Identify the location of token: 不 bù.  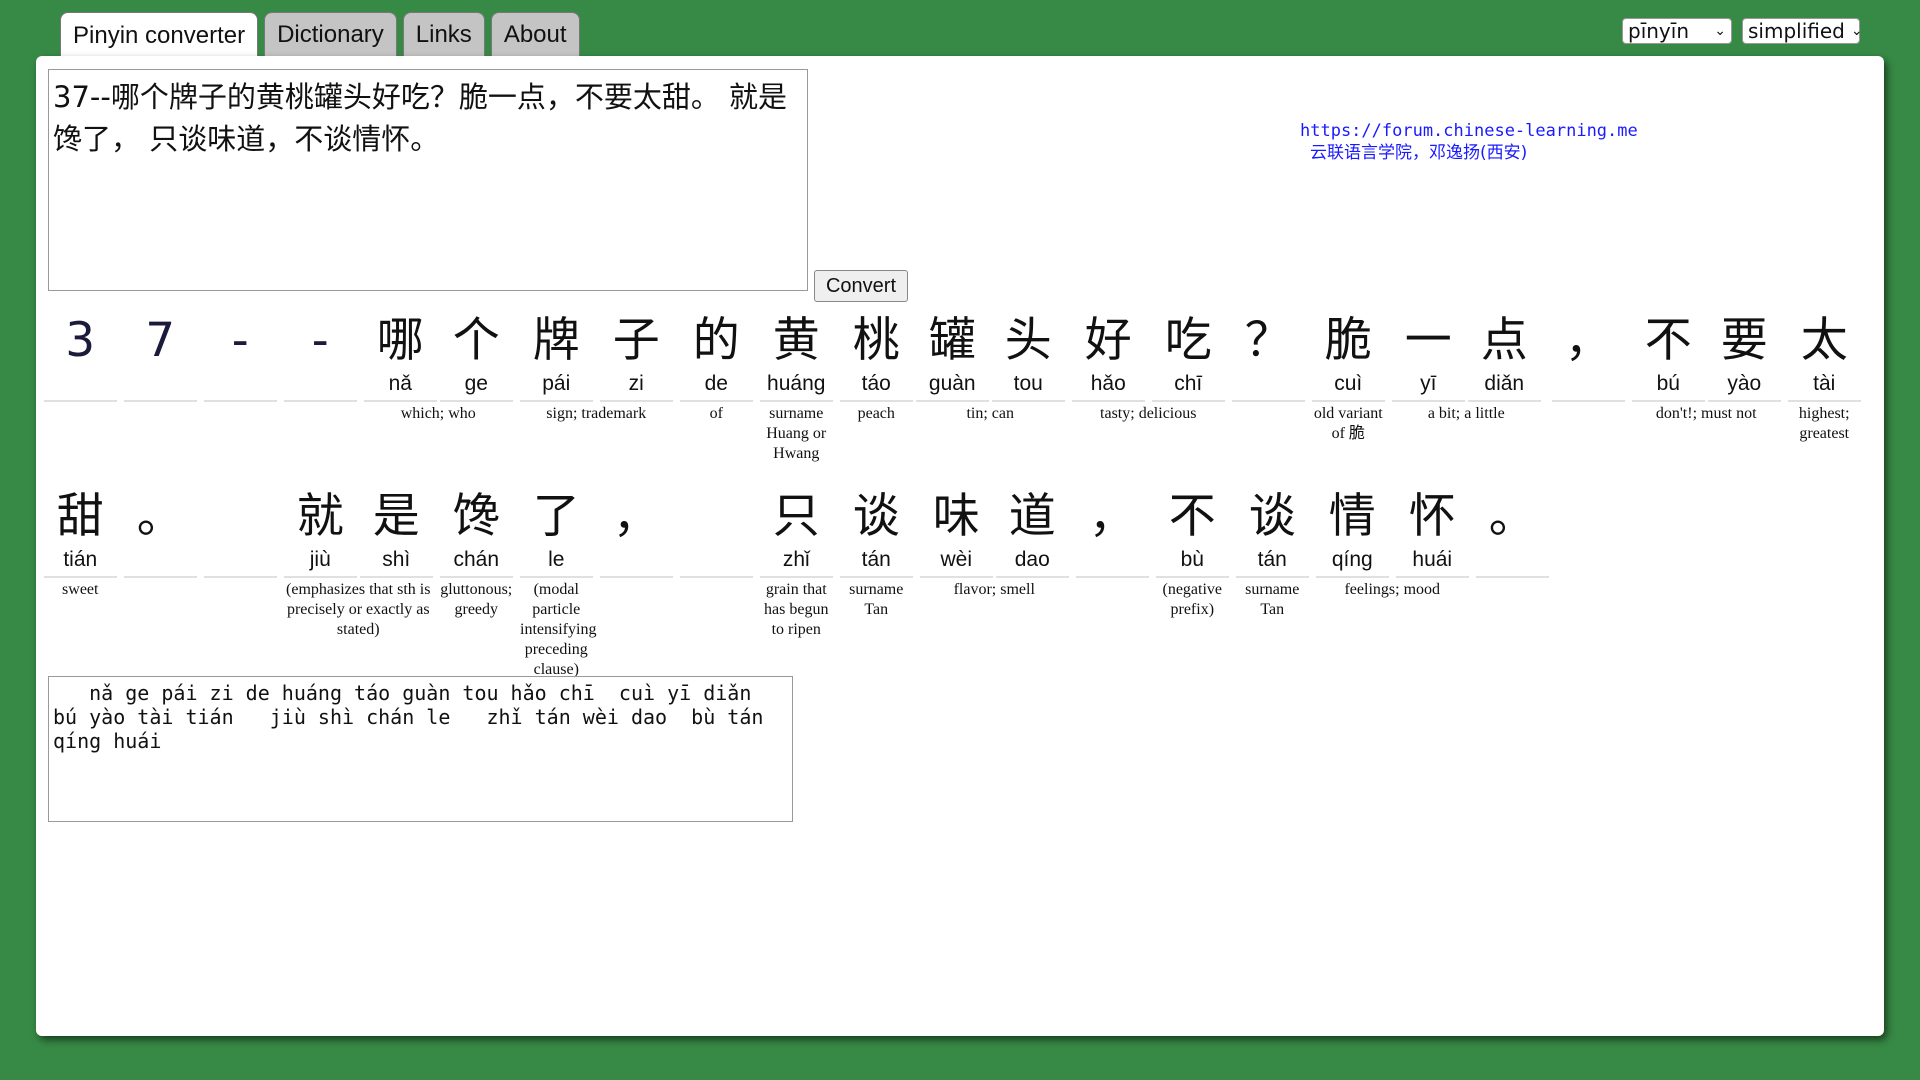
(1192, 533).